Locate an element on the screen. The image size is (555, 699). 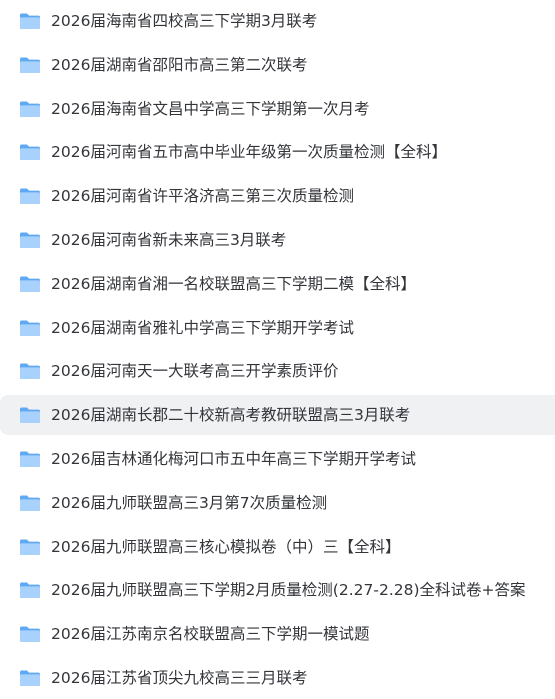
folder-row: 2026届海南省四校高三下学期3月联考 is located at coordinates (277, 21).